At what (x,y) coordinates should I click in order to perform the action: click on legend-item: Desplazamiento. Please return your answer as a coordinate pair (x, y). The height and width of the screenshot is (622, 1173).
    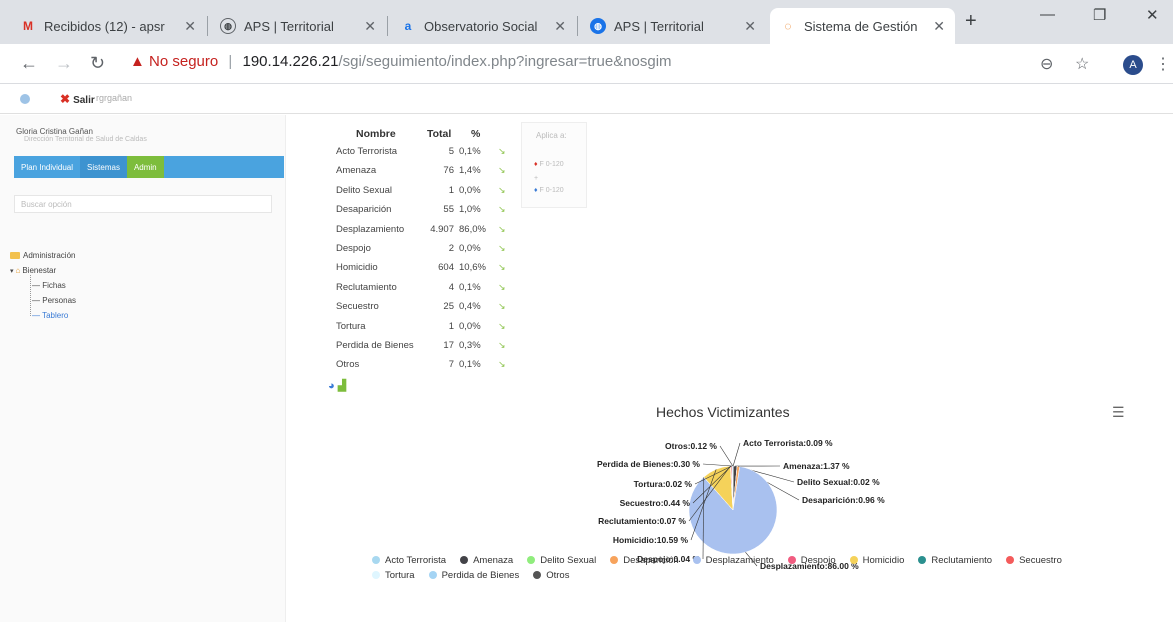
    Looking at the image, I should click on (733, 560).